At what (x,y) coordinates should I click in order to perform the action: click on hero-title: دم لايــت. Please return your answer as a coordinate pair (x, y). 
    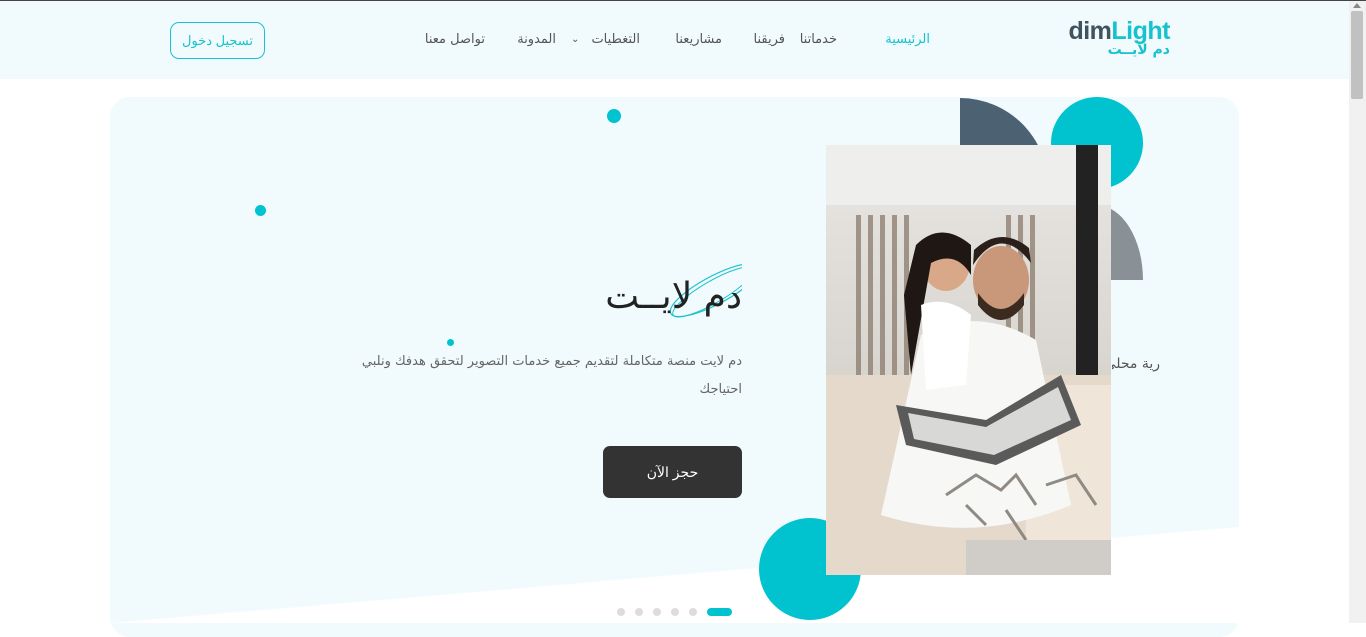
    Looking at the image, I should click on (651, 292).